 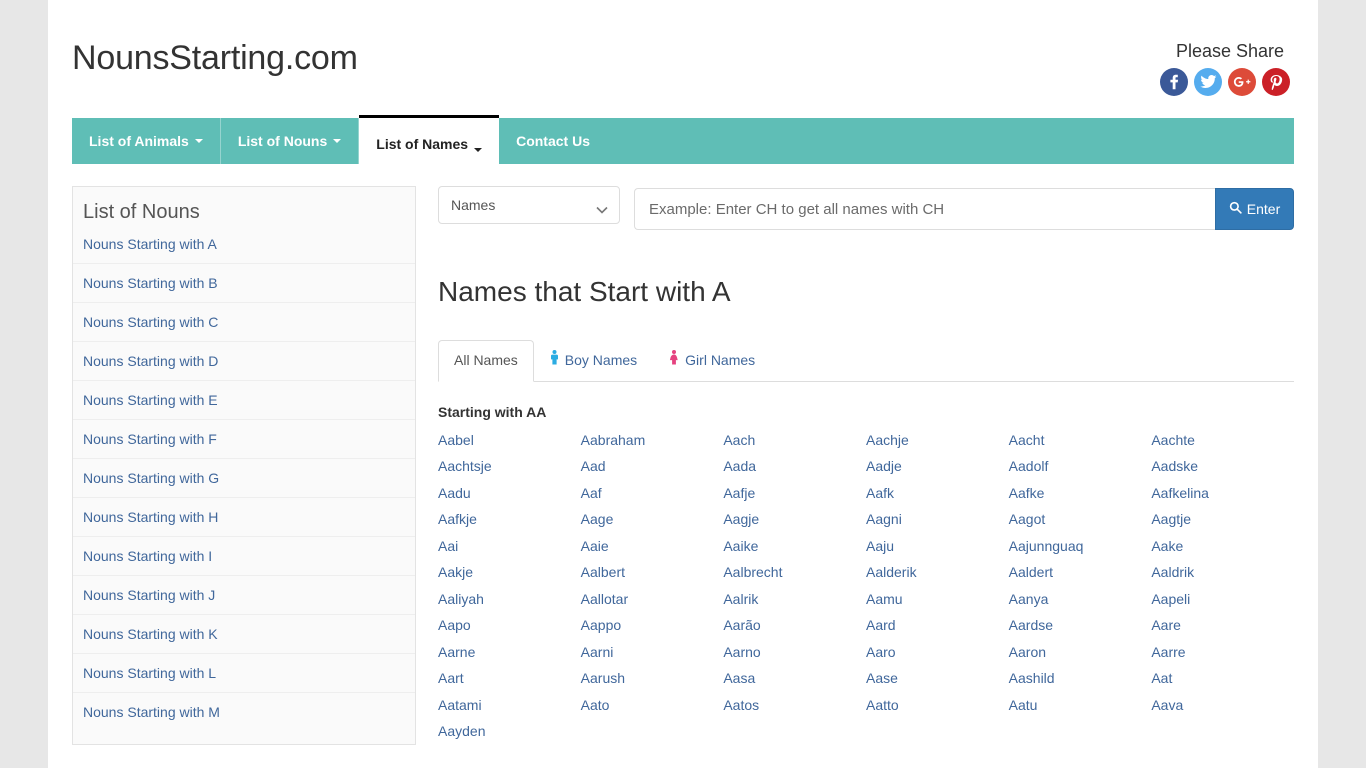 What do you see at coordinates (1222, 546) in the screenshot?
I see `name-link: Aake` at bounding box center [1222, 546].